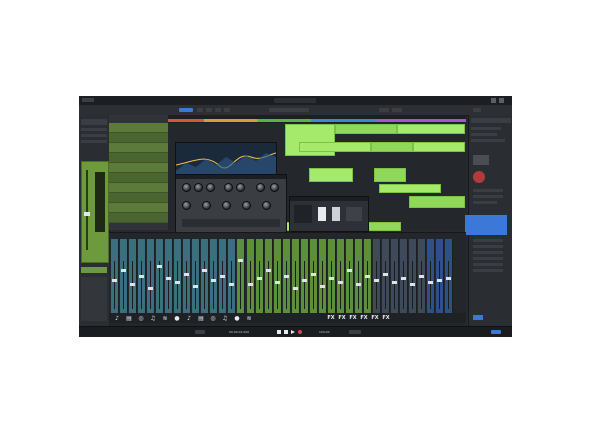  I want to click on fx-plugin-window, so click(329, 214).